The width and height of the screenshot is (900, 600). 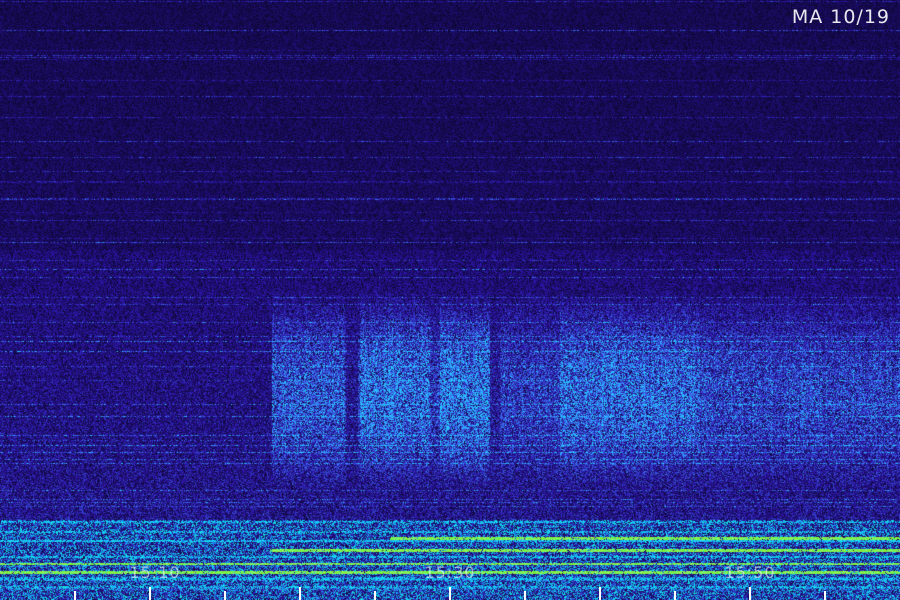 What do you see at coordinates (450, 572) in the screenshot?
I see `time-label-2: 15:30` at bounding box center [450, 572].